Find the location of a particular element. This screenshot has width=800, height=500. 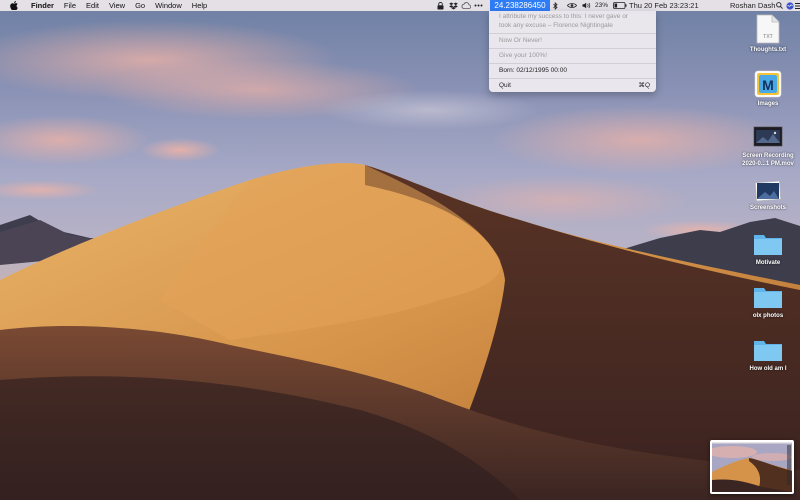

menu-go: Go is located at coordinates (140, 5).